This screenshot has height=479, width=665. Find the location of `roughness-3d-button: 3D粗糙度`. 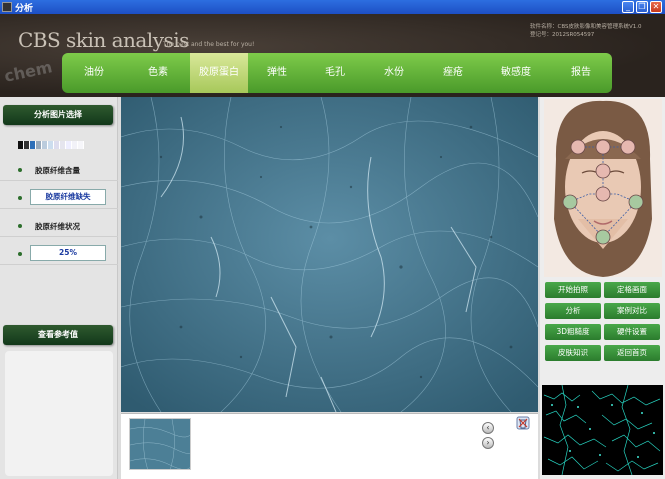

roughness-3d-button: 3D粗糙度 is located at coordinates (573, 332).